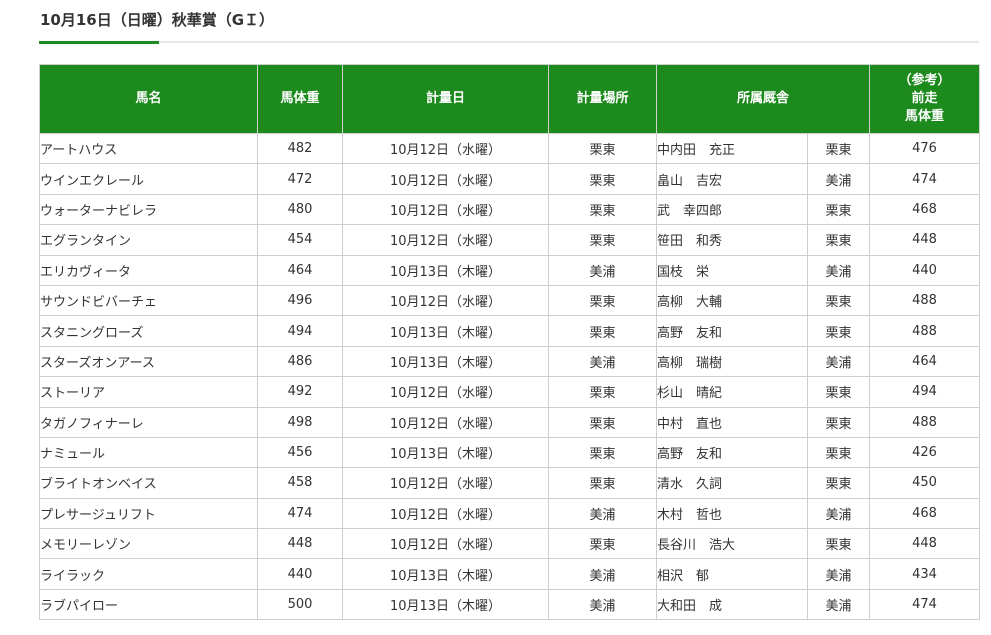  Describe the element at coordinates (300, 179) in the screenshot. I see `body-weight-cell: 472` at that location.